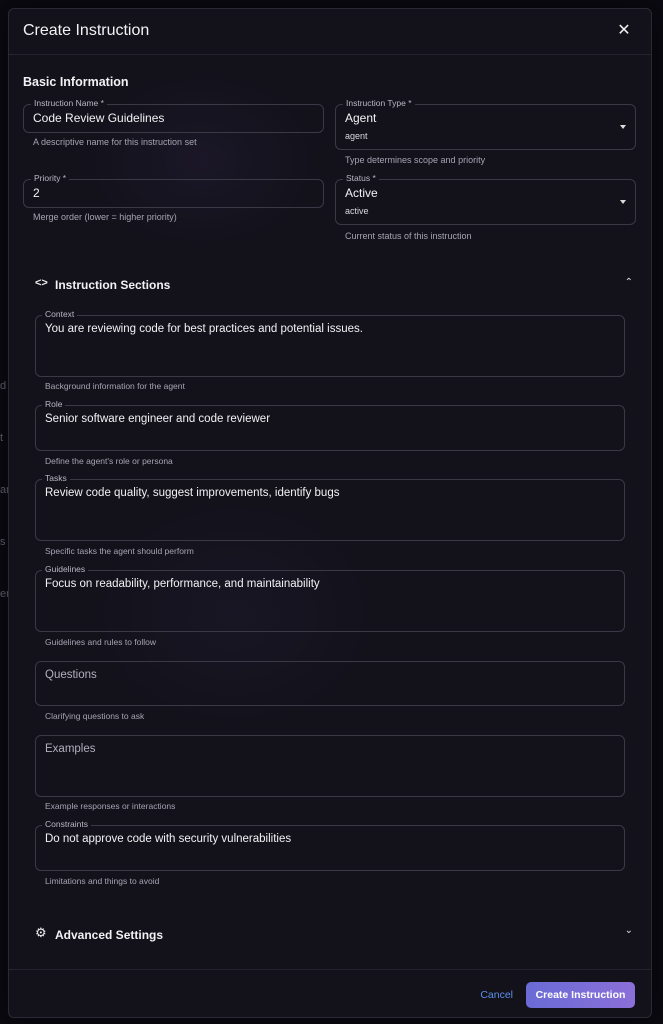 The image size is (663, 1024). What do you see at coordinates (110, 806) in the screenshot?
I see `examples-help: Example responses or interactions` at bounding box center [110, 806].